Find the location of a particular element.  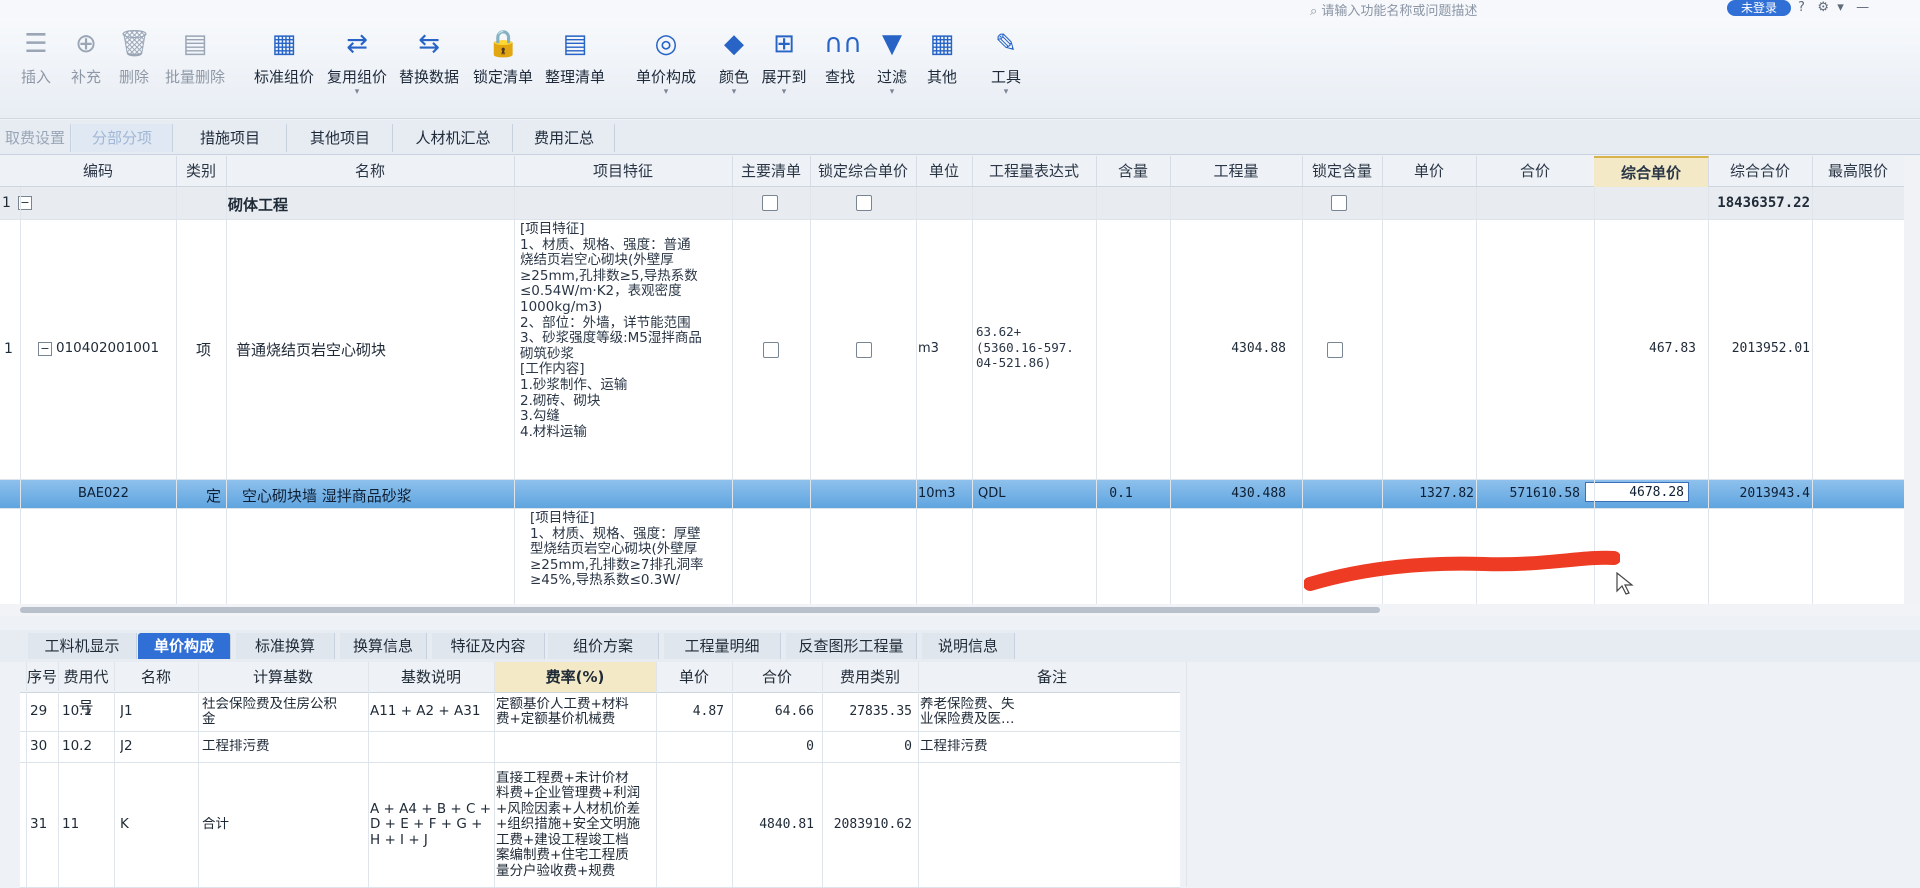

toolbar-button-9: ◎ 单价构成 ▾ is located at coordinates (666, 68).